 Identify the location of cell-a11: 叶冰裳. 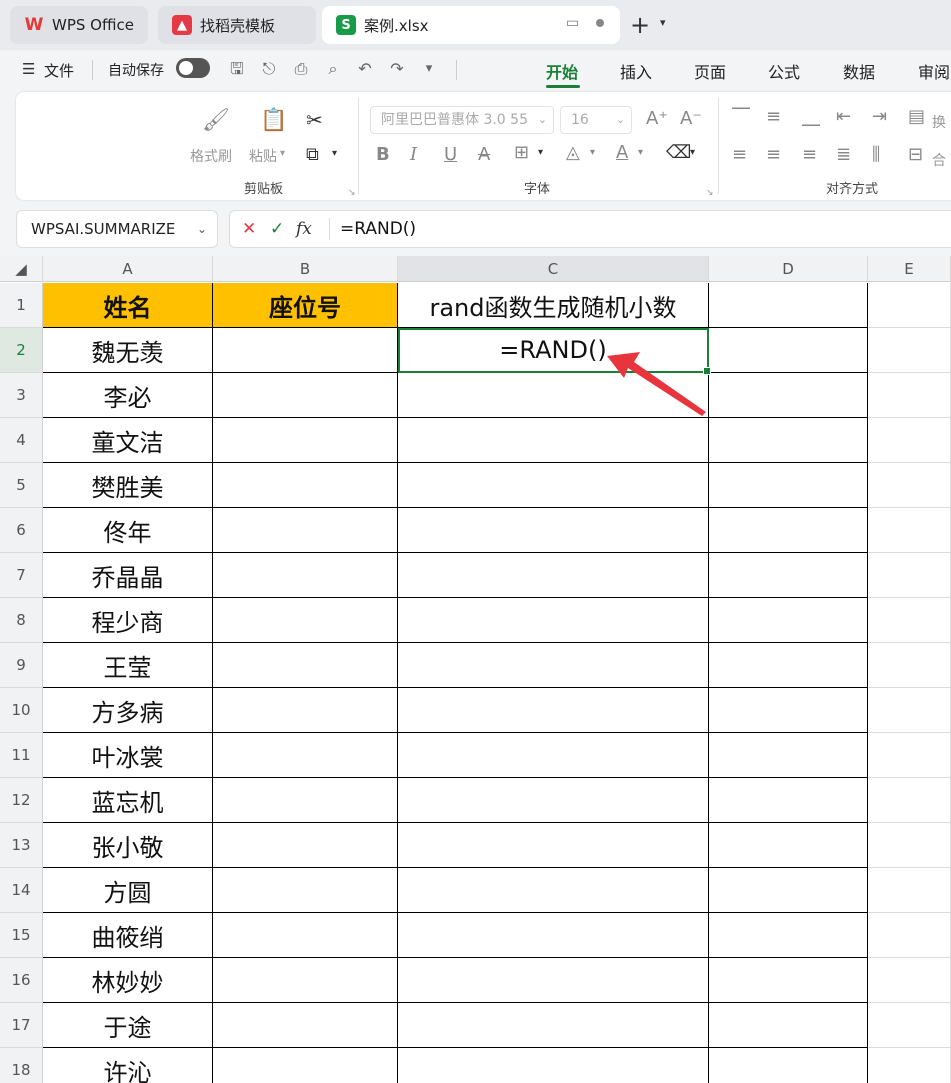
(128, 755).